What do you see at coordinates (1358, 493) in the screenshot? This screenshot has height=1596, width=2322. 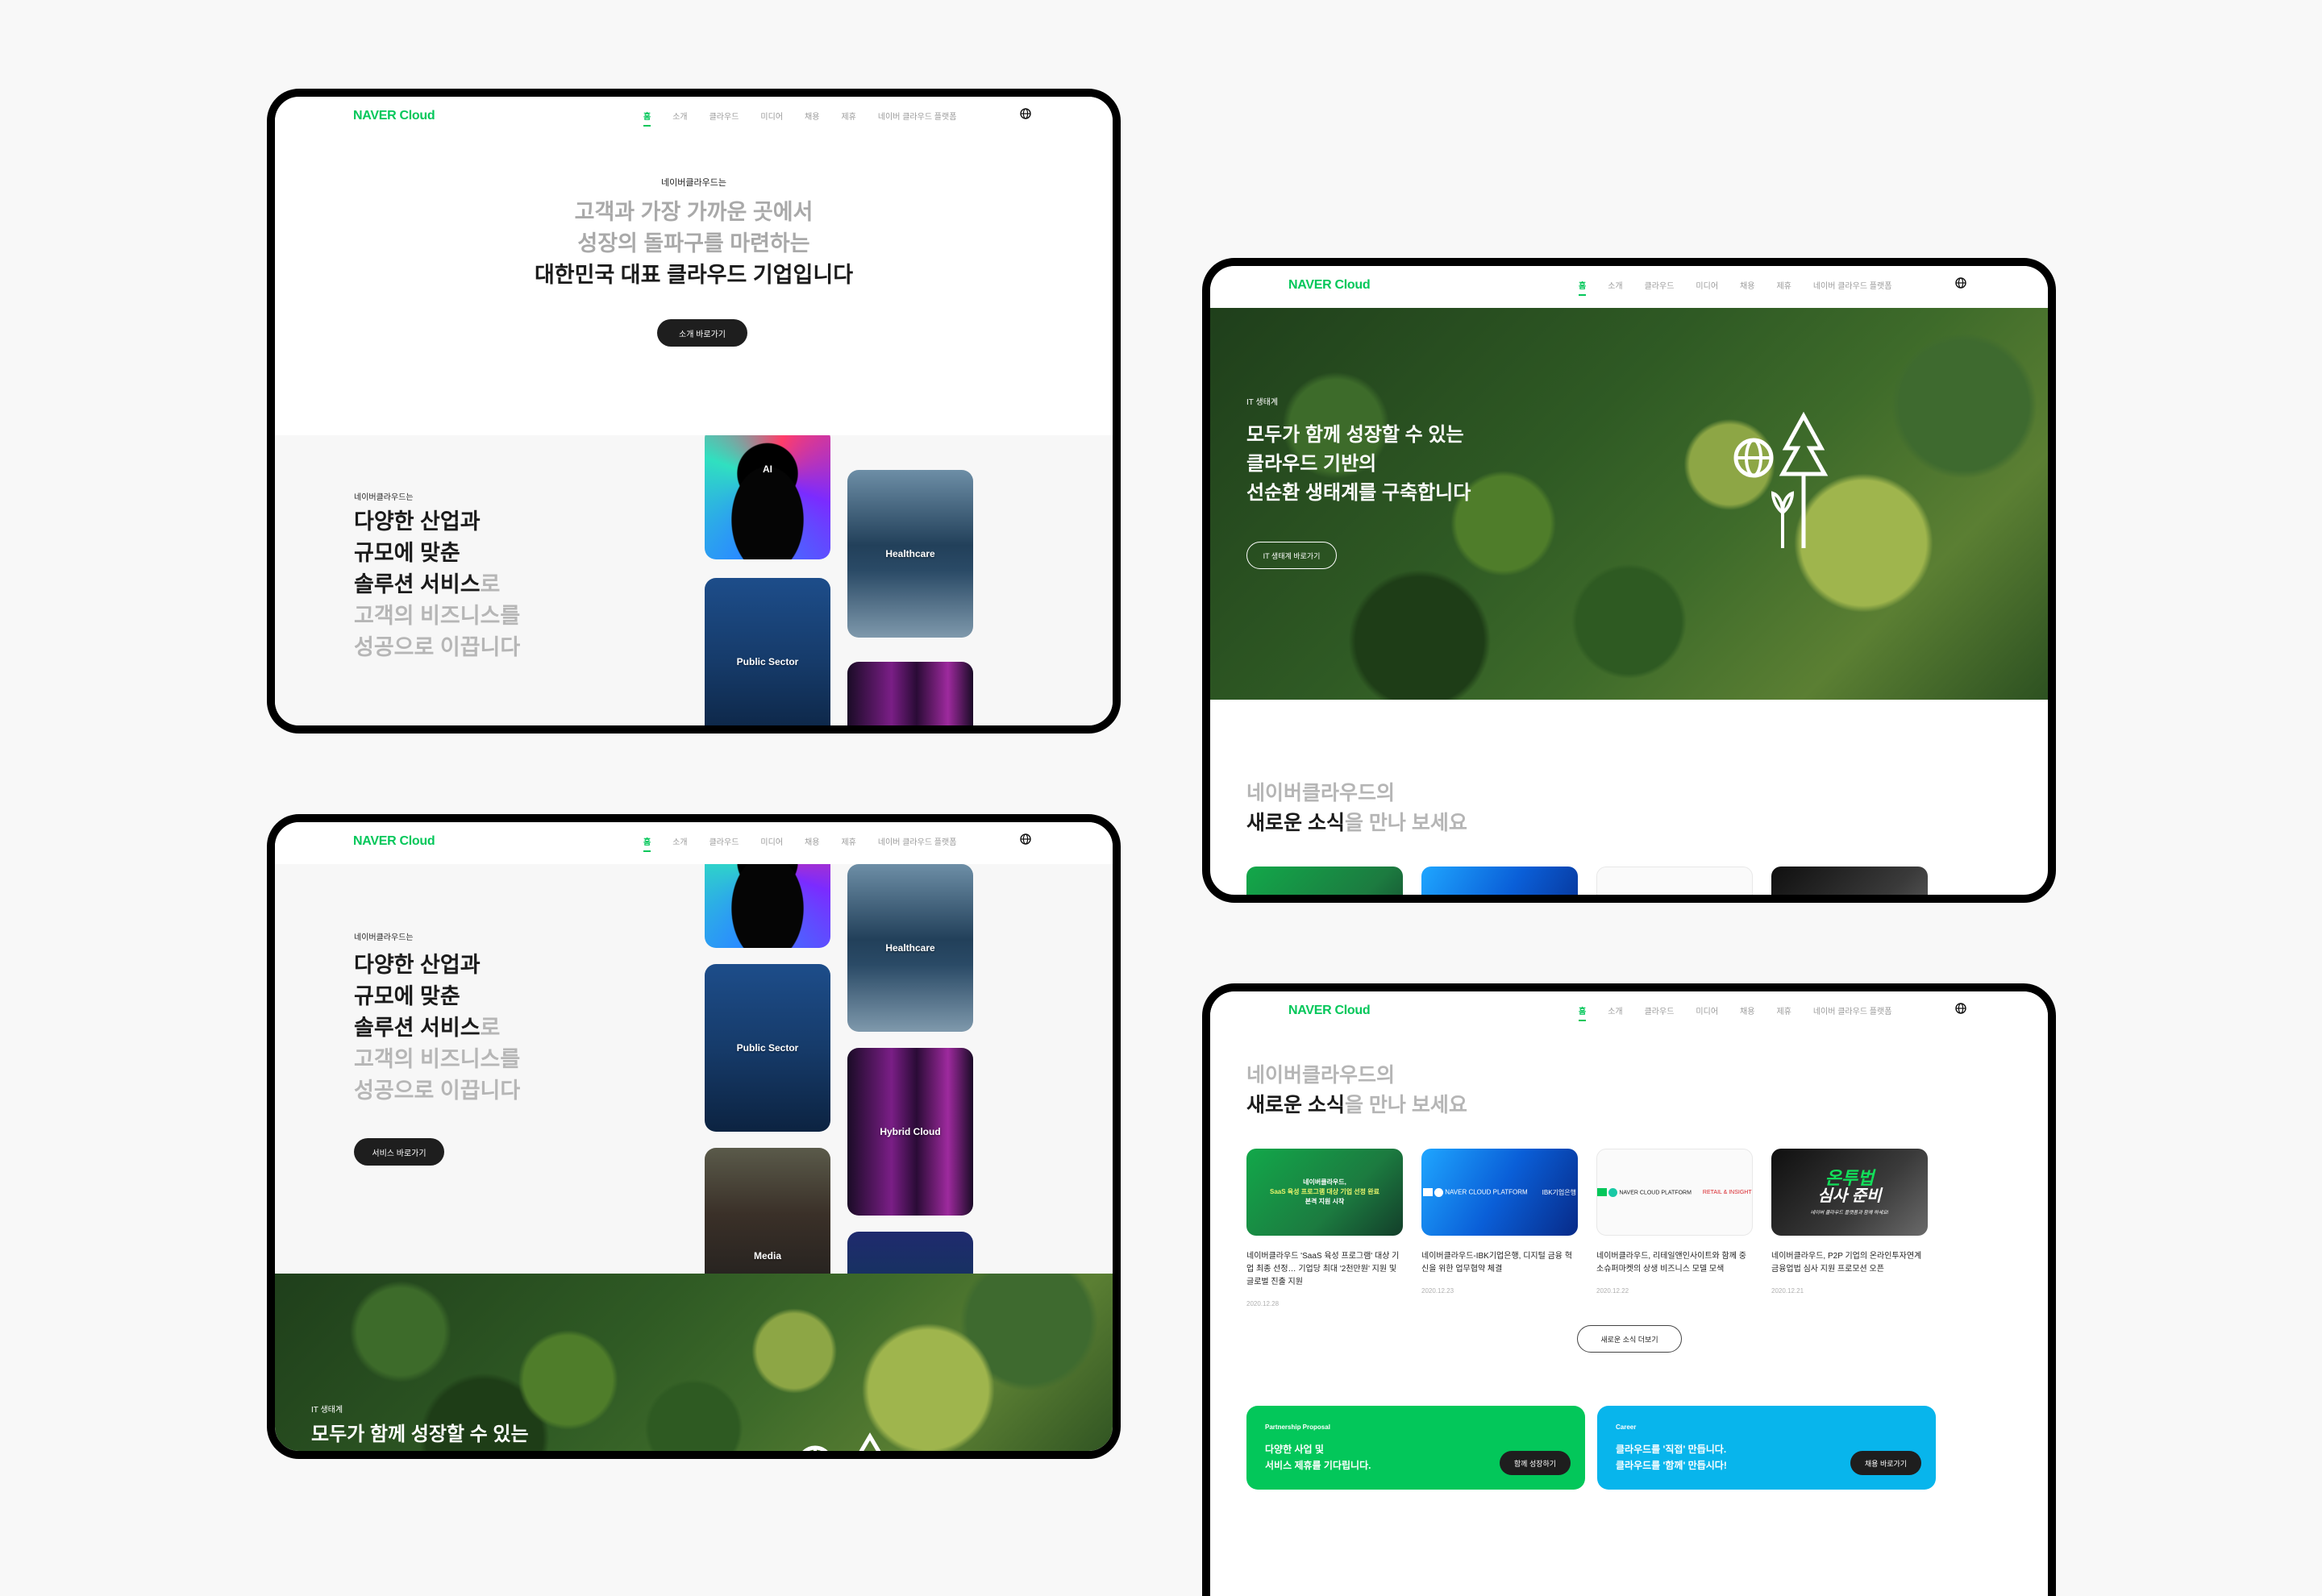 I see `ecosystem-title-line: 선순환 생태계를 구축합니다` at bounding box center [1358, 493].